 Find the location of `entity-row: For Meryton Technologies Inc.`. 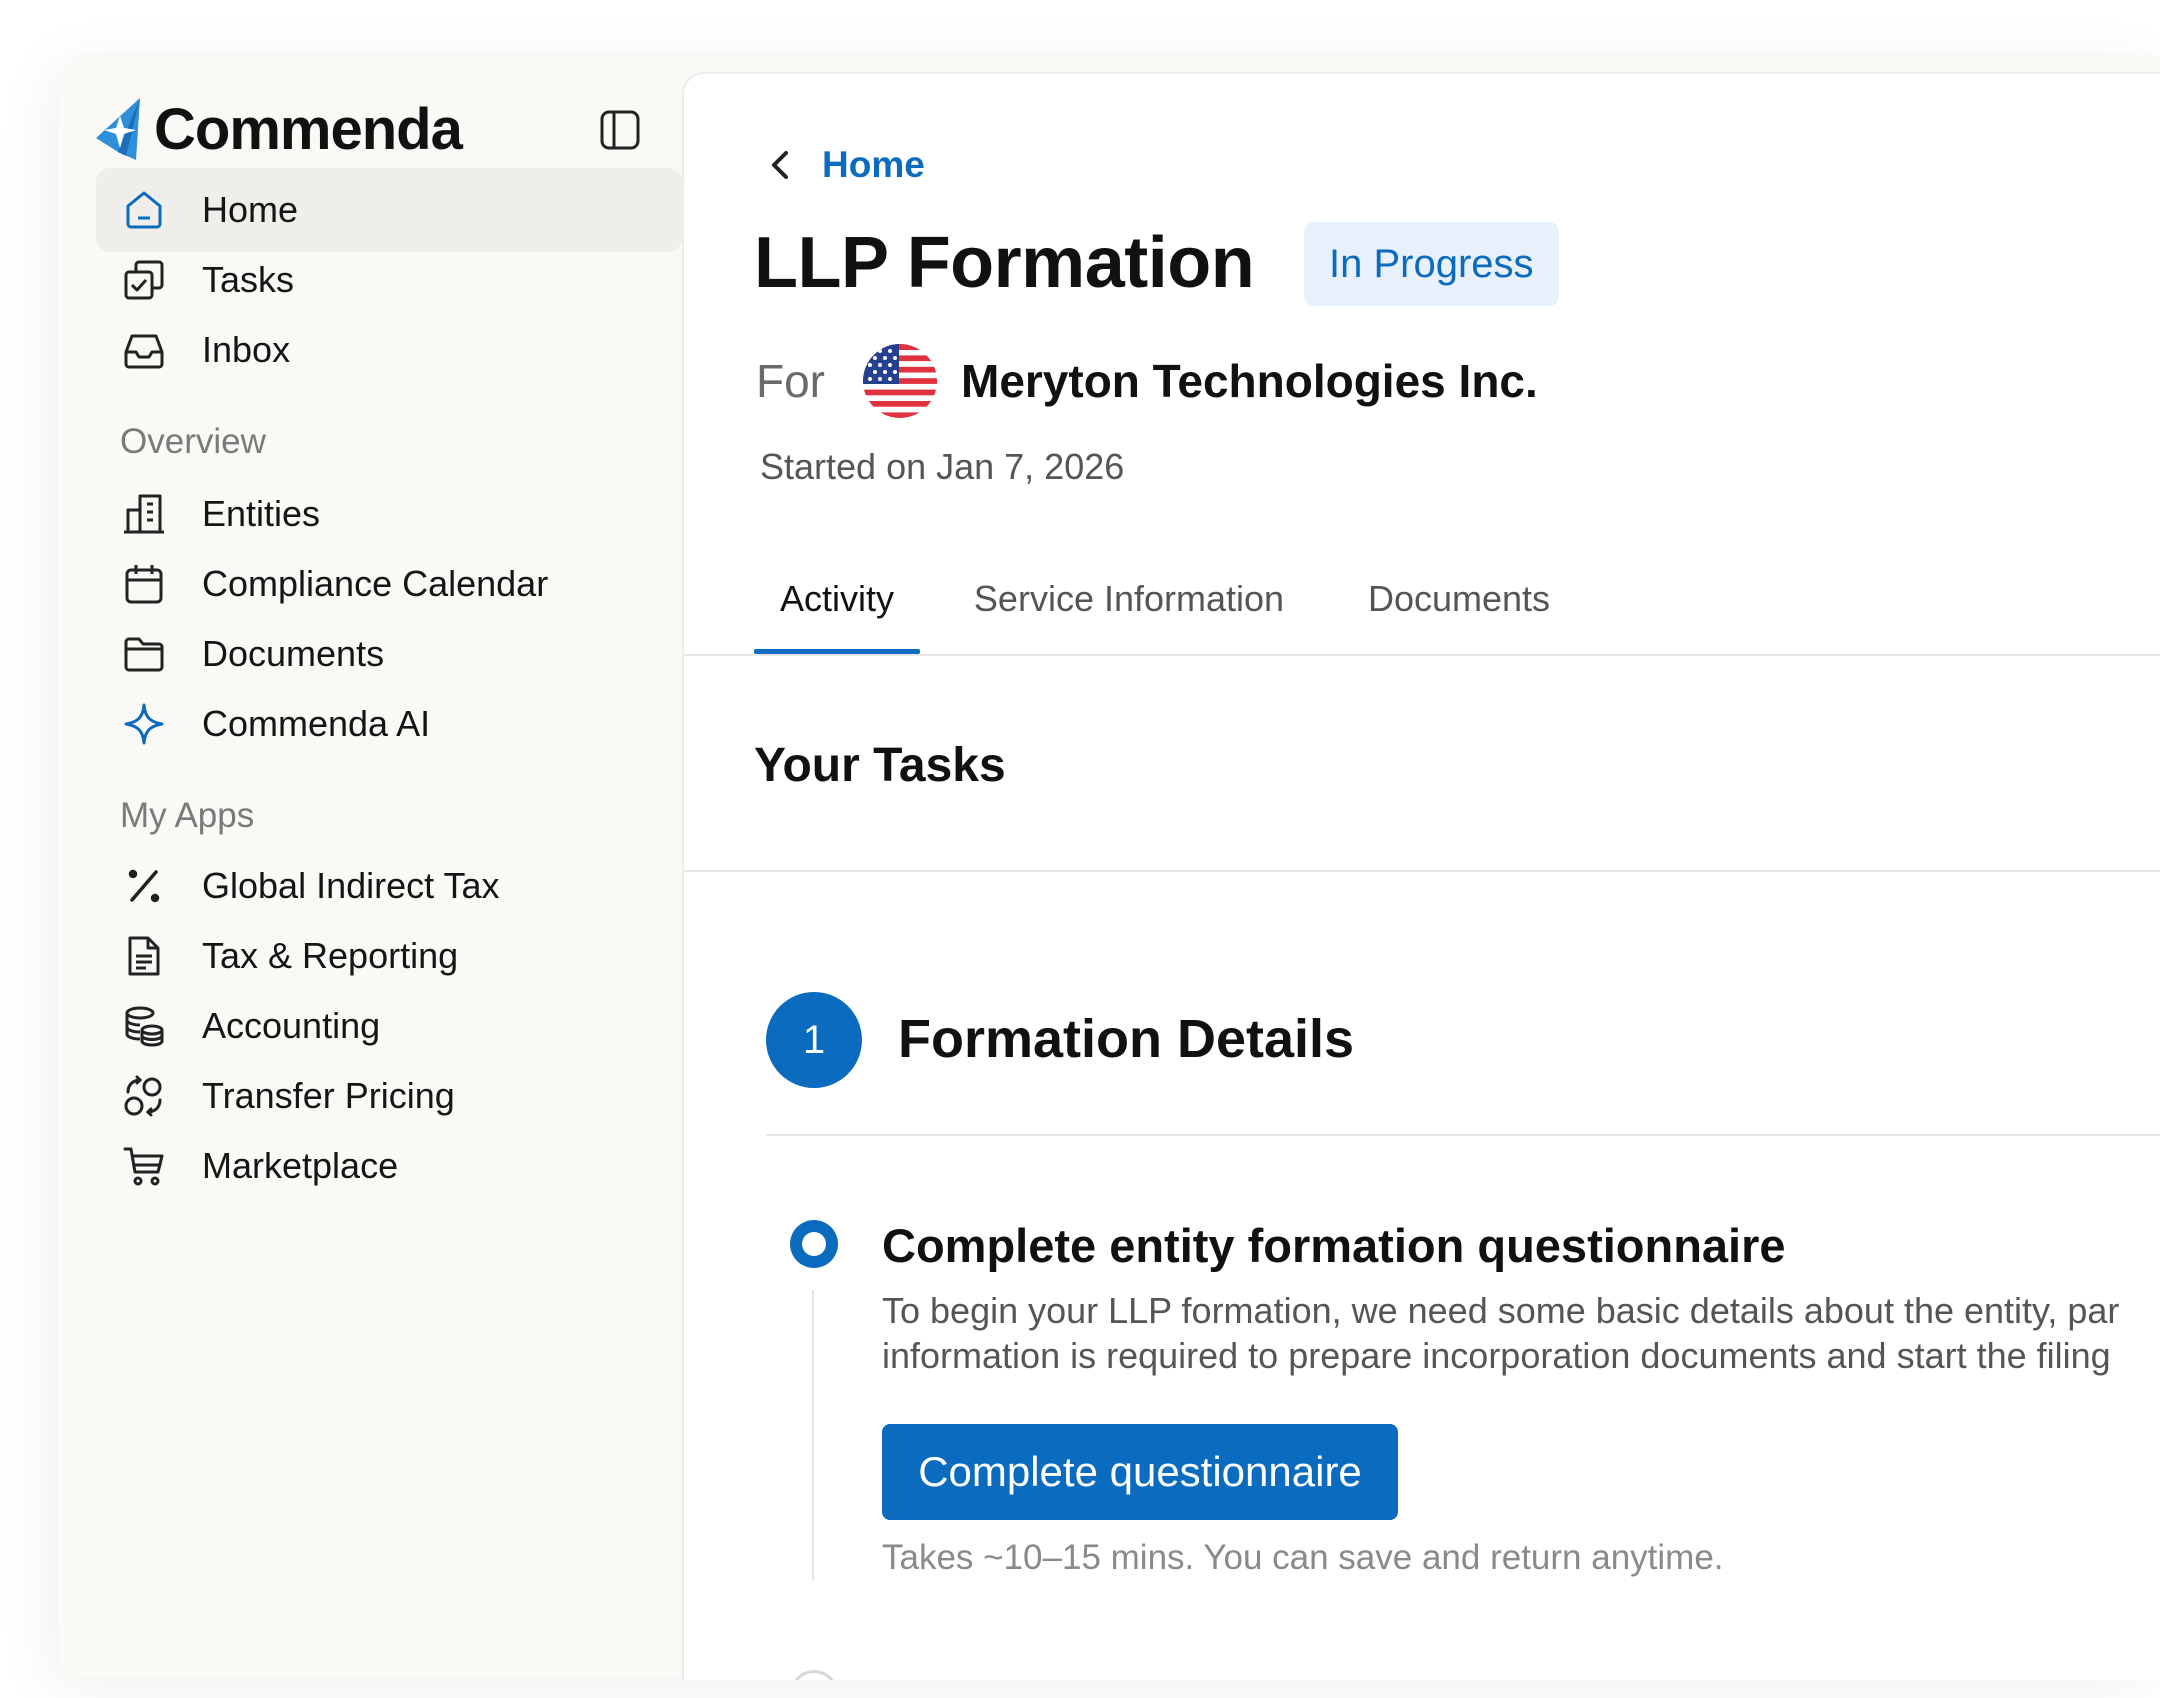

entity-row: For Meryton Technologies Inc. is located at coordinates (1147, 381).